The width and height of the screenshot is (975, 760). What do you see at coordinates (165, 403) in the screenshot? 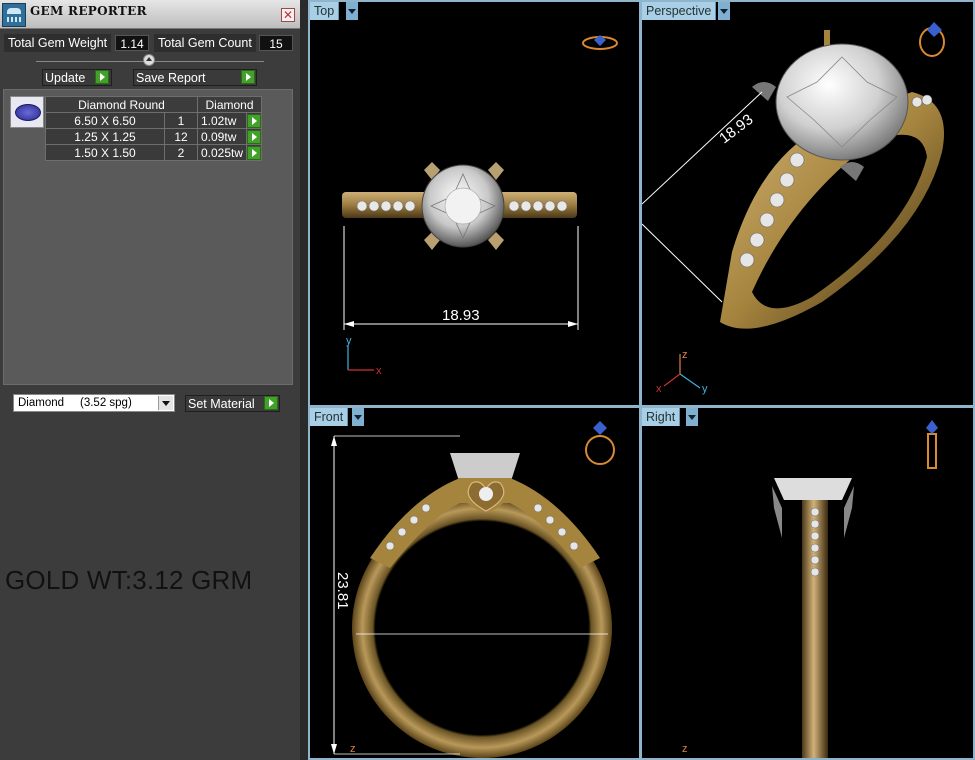
I see `chevron-down-icon` at bounding box center [165, 403].